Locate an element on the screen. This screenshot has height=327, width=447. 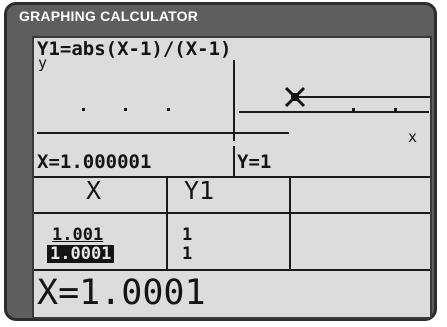
trace-x-value: X=1.000001 is located at coordinates (94, 162).